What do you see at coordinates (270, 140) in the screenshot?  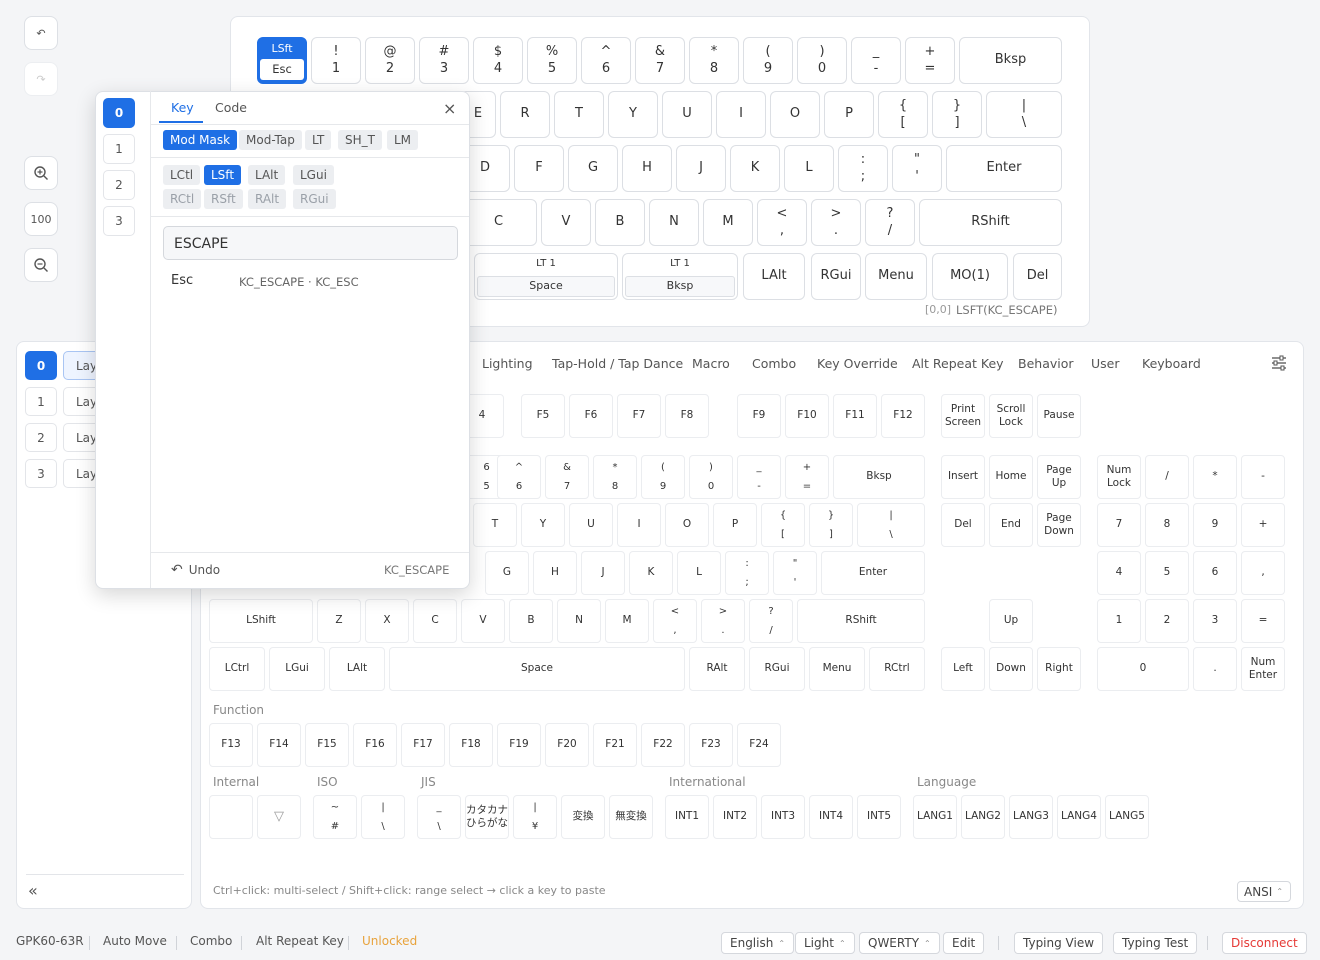 I see `mode-chip-mod-tap: Mod-Tap` at bounding box center [270, 140].